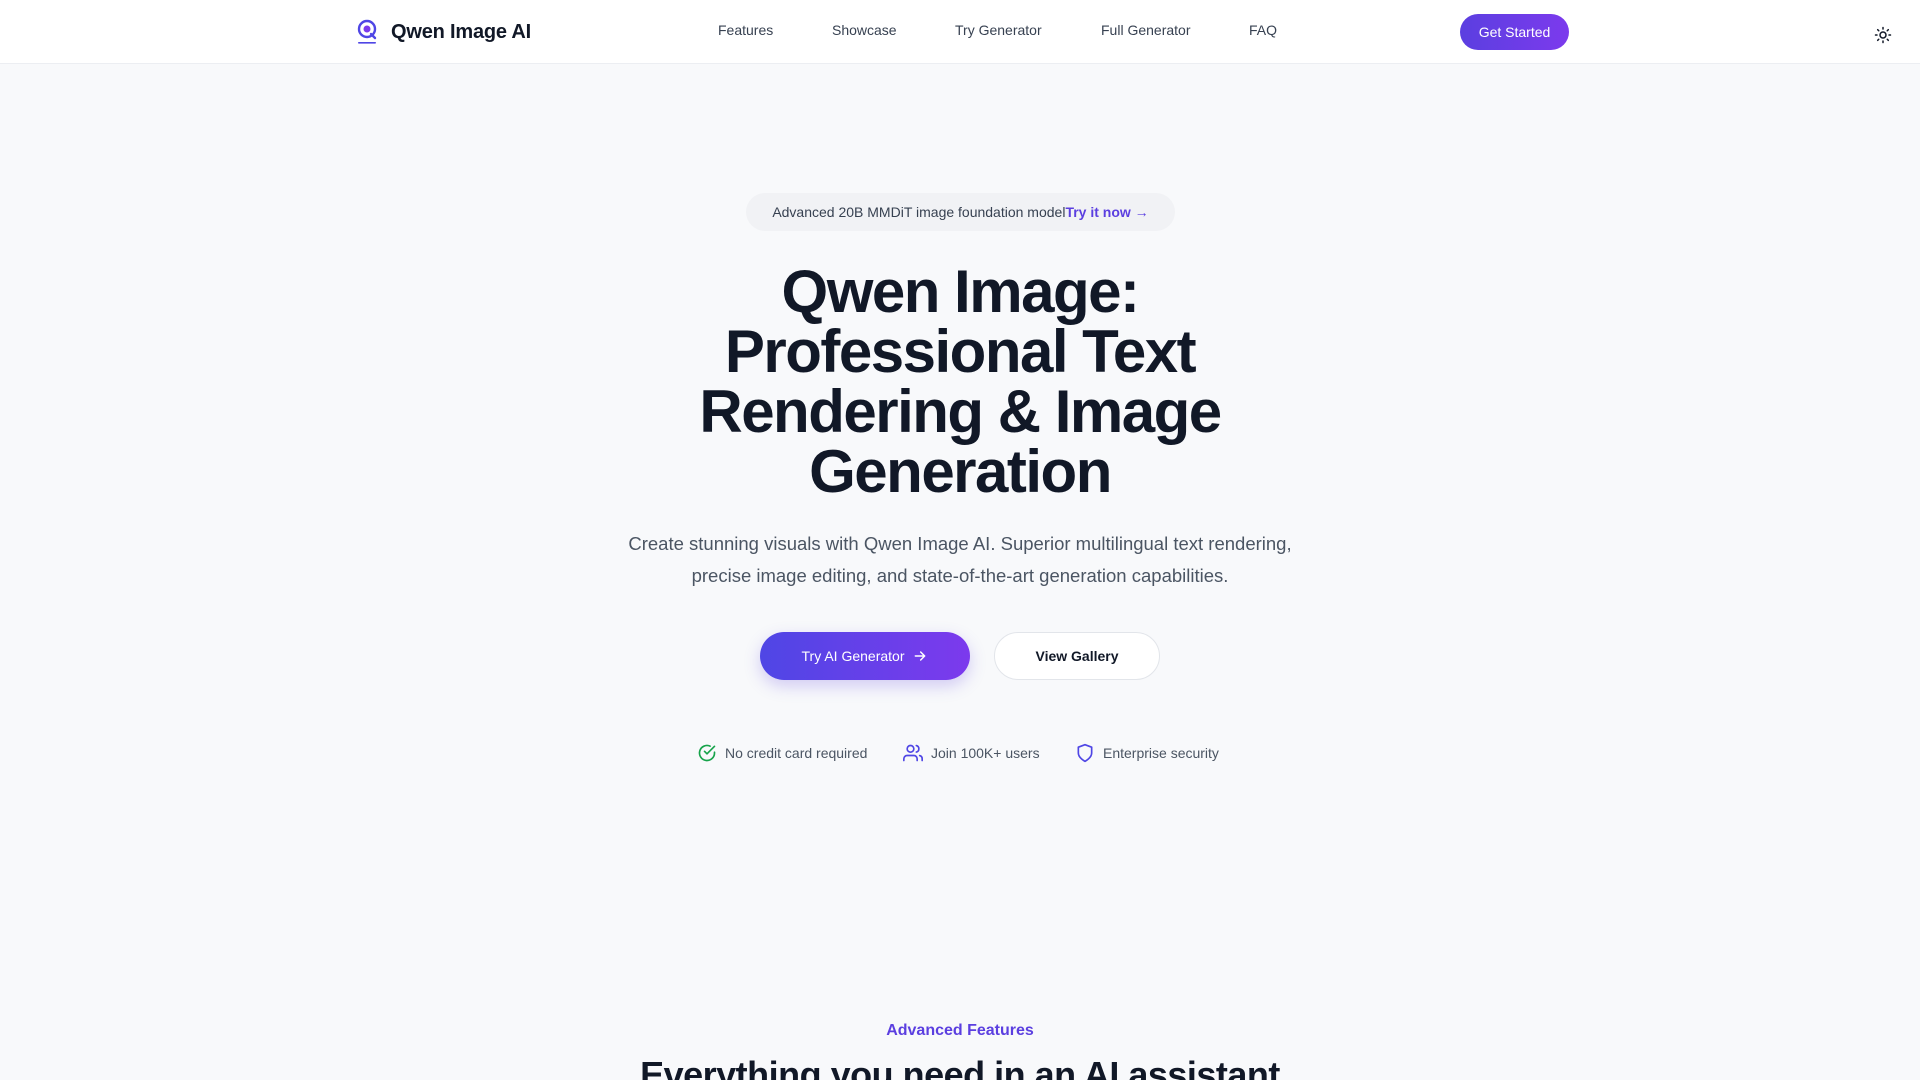 The image size is (1920, 1080). What do you see at coordinates (960, 471) in the screenshot?
I see `hero-title-line: Generation` at bounding box center [960, 471].